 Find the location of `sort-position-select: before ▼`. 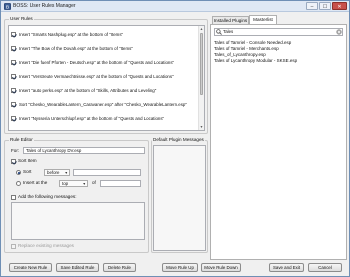

sort-position-select: before ▼ is located at coordinates (57, 172).